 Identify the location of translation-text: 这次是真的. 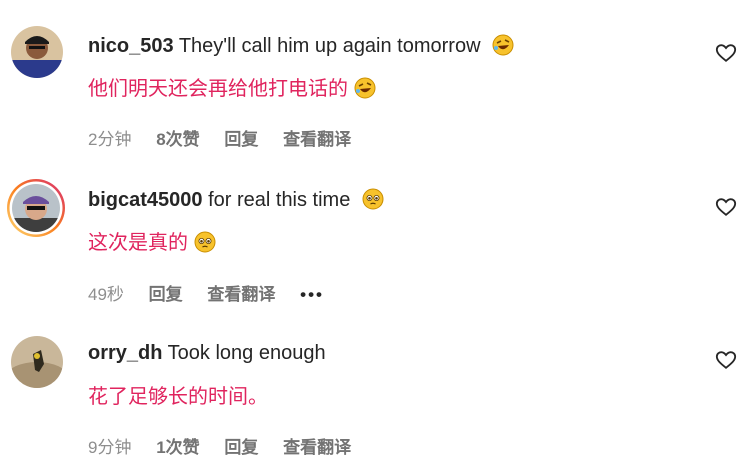
(138, 243).